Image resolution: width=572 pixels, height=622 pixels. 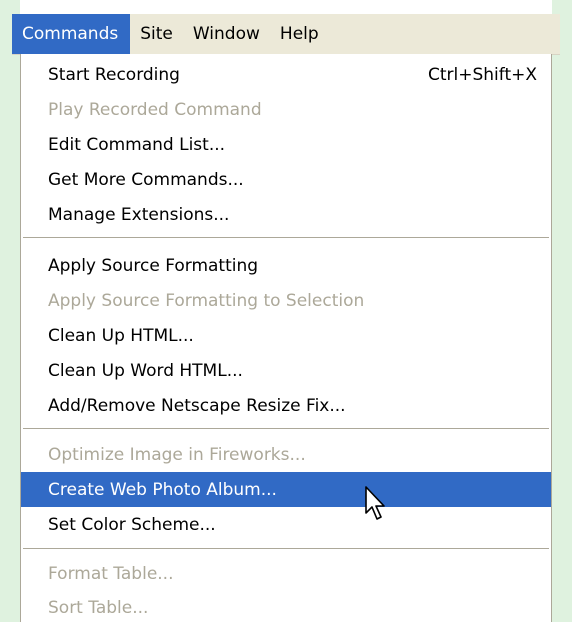 What do you see at coordinates (286, 109) in the screenshot?
I see `menu-item-play-recorded-command: Play Recorded Command` at bounding box center [286, 109].